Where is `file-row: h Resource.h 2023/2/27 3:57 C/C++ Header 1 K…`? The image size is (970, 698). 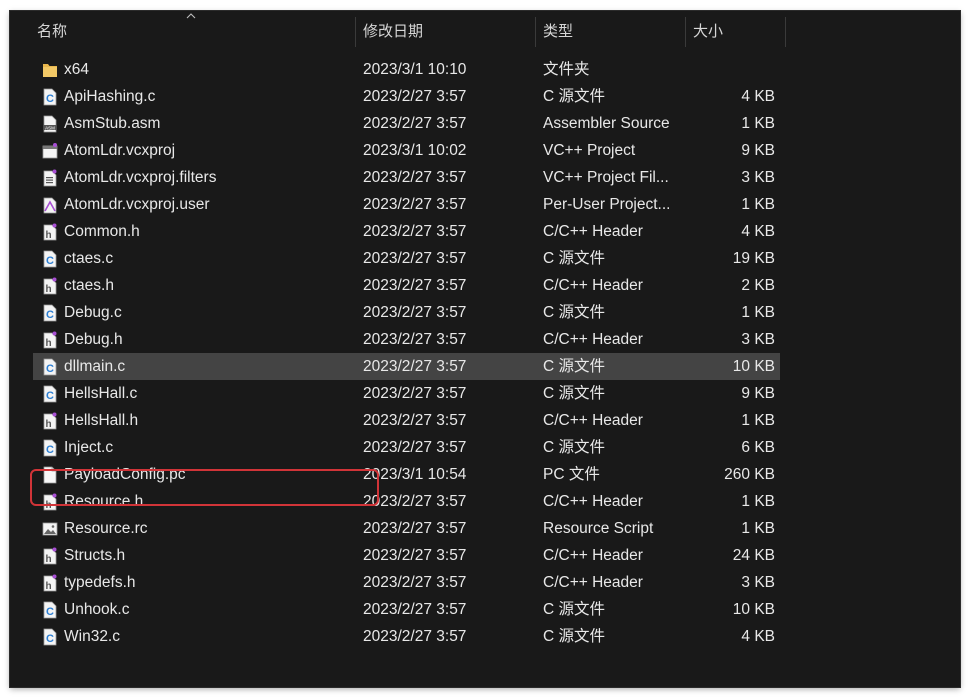
file-row: h Resource.h 2023/2/27 3:57 C/C++ Header 1 K… is located at coordinates (406, 501).